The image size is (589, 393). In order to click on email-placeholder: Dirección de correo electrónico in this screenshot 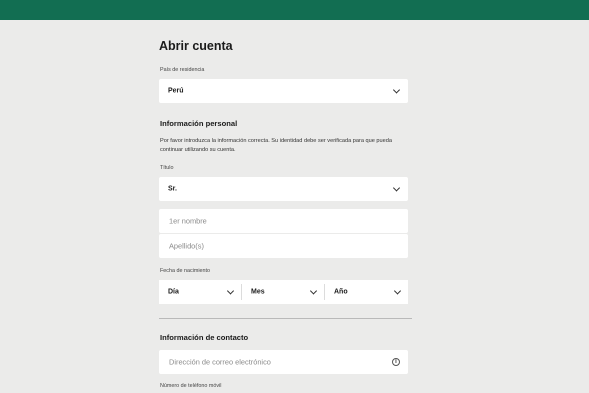, I will do `click(220, 362)`.